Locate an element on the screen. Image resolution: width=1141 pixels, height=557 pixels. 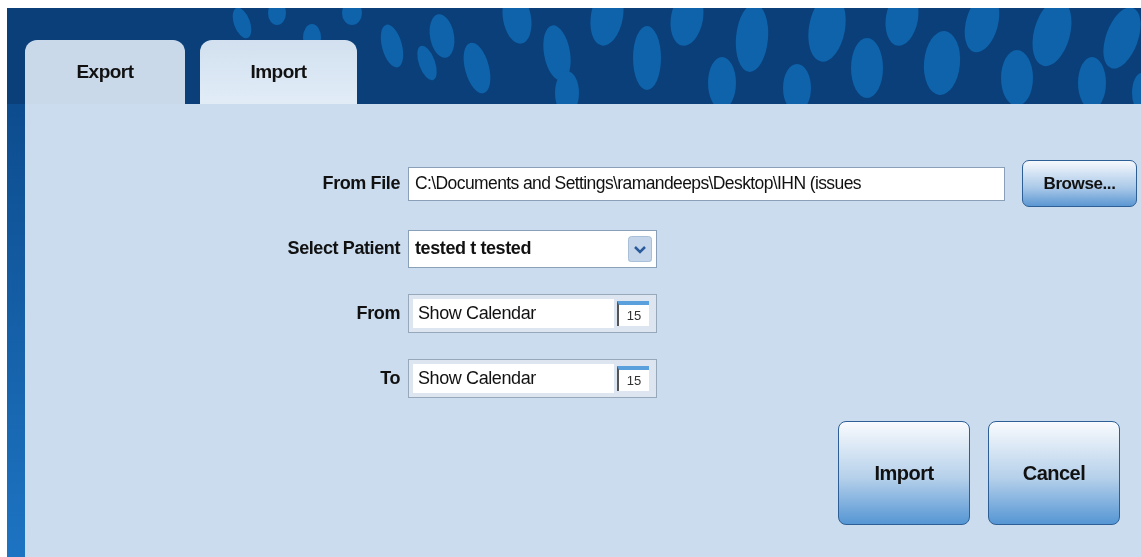
patient-dropdown: tested t tested is located at coordinates (532, 248).